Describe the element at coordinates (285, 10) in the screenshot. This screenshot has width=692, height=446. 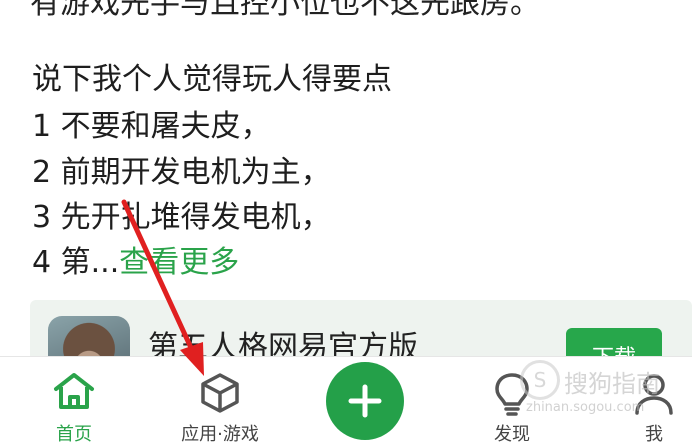
I see `post-cut-line: 有游戏先手与且控小位也不这先跟房。` at that location.